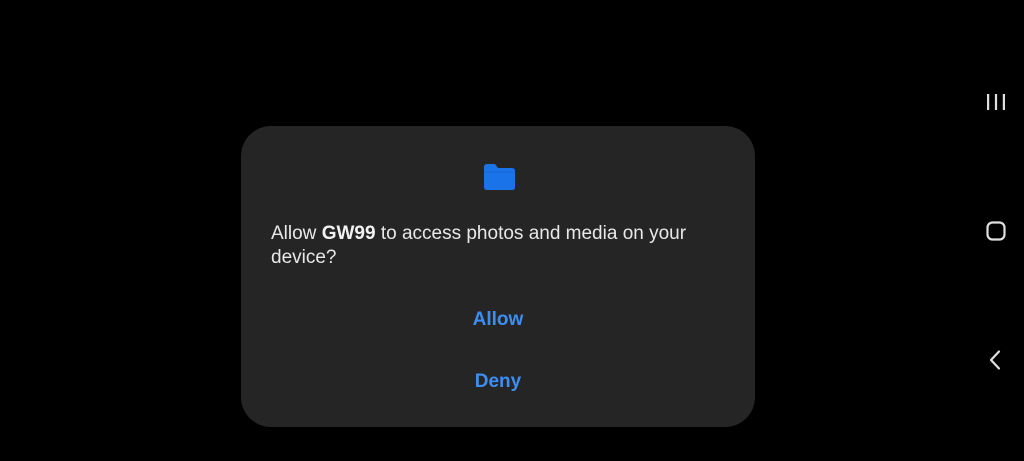 The height and width of the screenshot is (461, 1024). I want to click on deny-button: Deny, so click(498, 382).